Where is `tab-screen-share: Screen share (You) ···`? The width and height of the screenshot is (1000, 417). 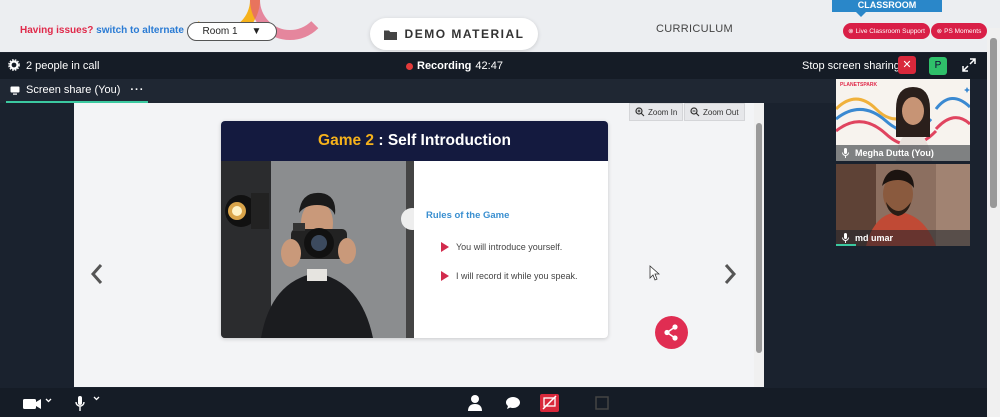 tab-screen-share: Screen share (You) ··· is located at coordinates (77, 91).